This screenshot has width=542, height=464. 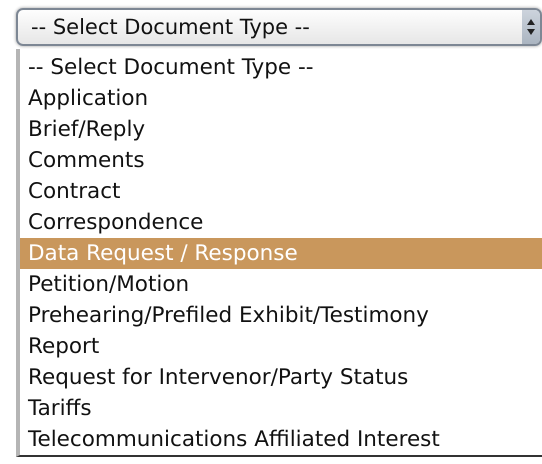 What do you see at coordinates (281, 346) in the screenshot?
I see `dropdown-option: Report` at bounding box center [281, 346].